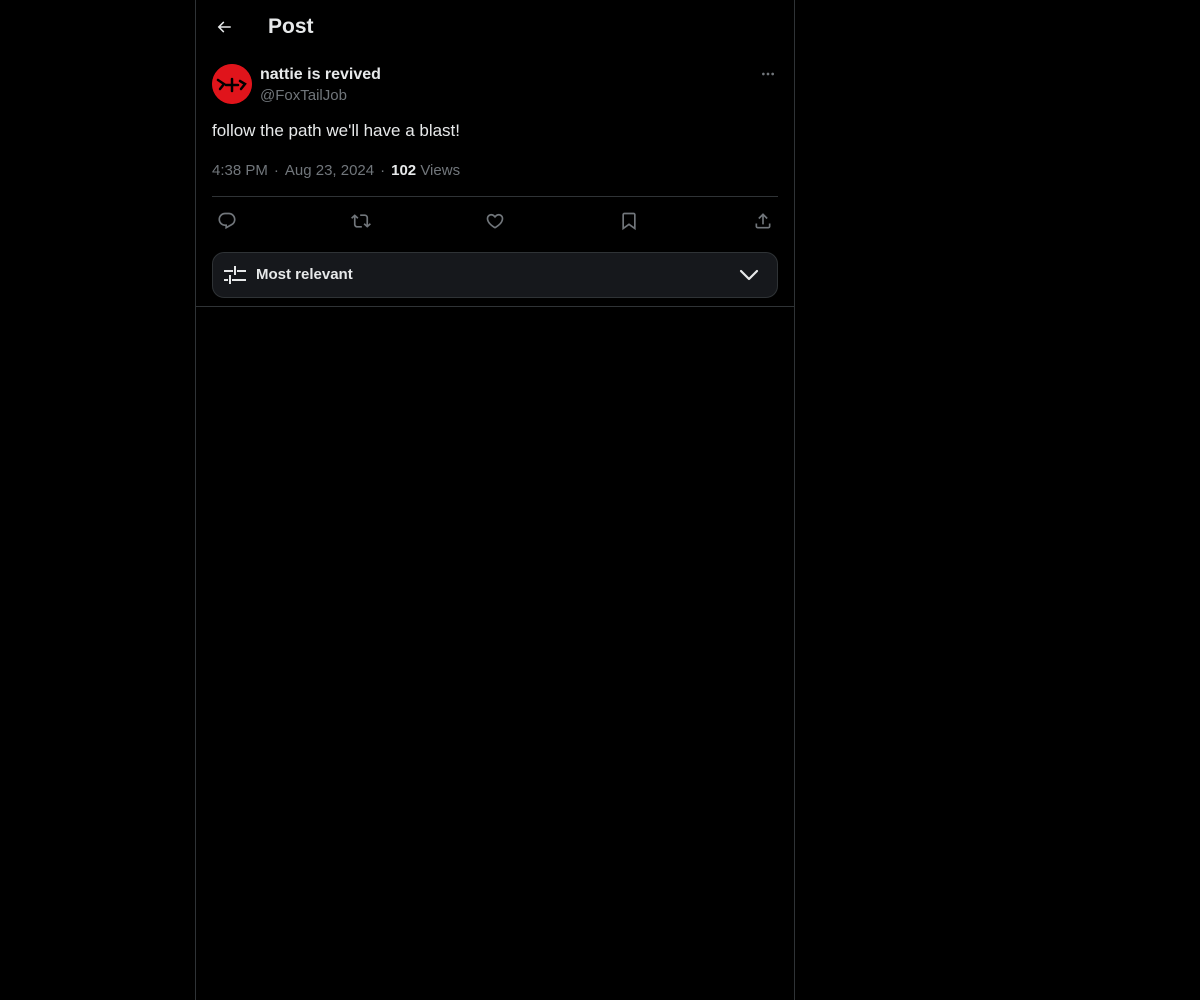 This screenshot has width=1200, height=1000. What do you see at coordinates (404, 170) in the screenshot?
I see `views-count: 102` at bounding box center [404, 170].